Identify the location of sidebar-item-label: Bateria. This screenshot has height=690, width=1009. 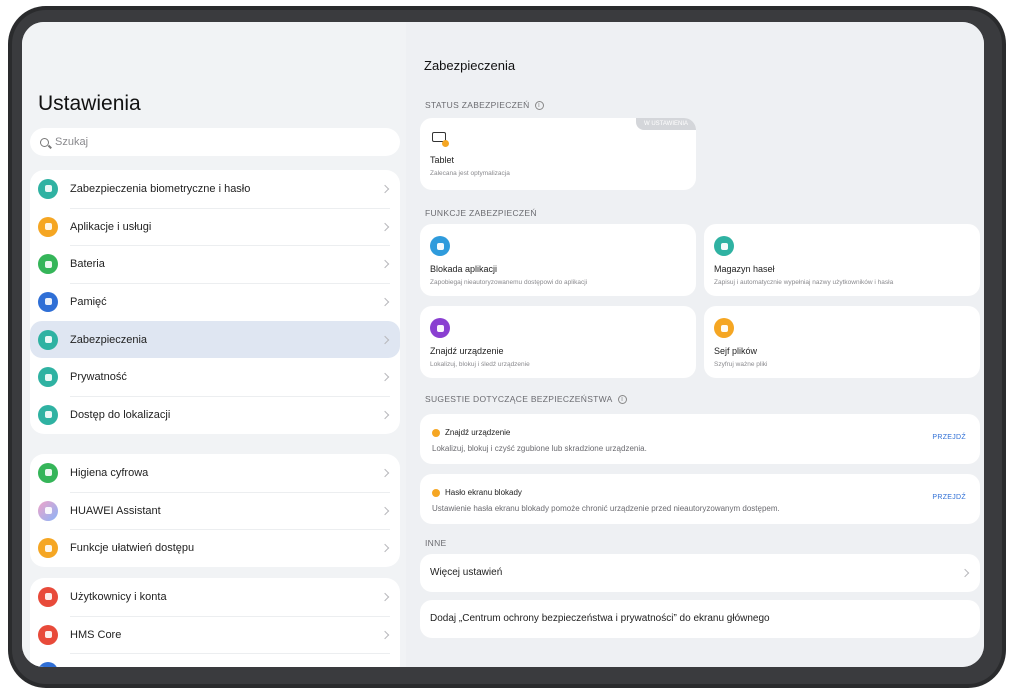
(87, 264).